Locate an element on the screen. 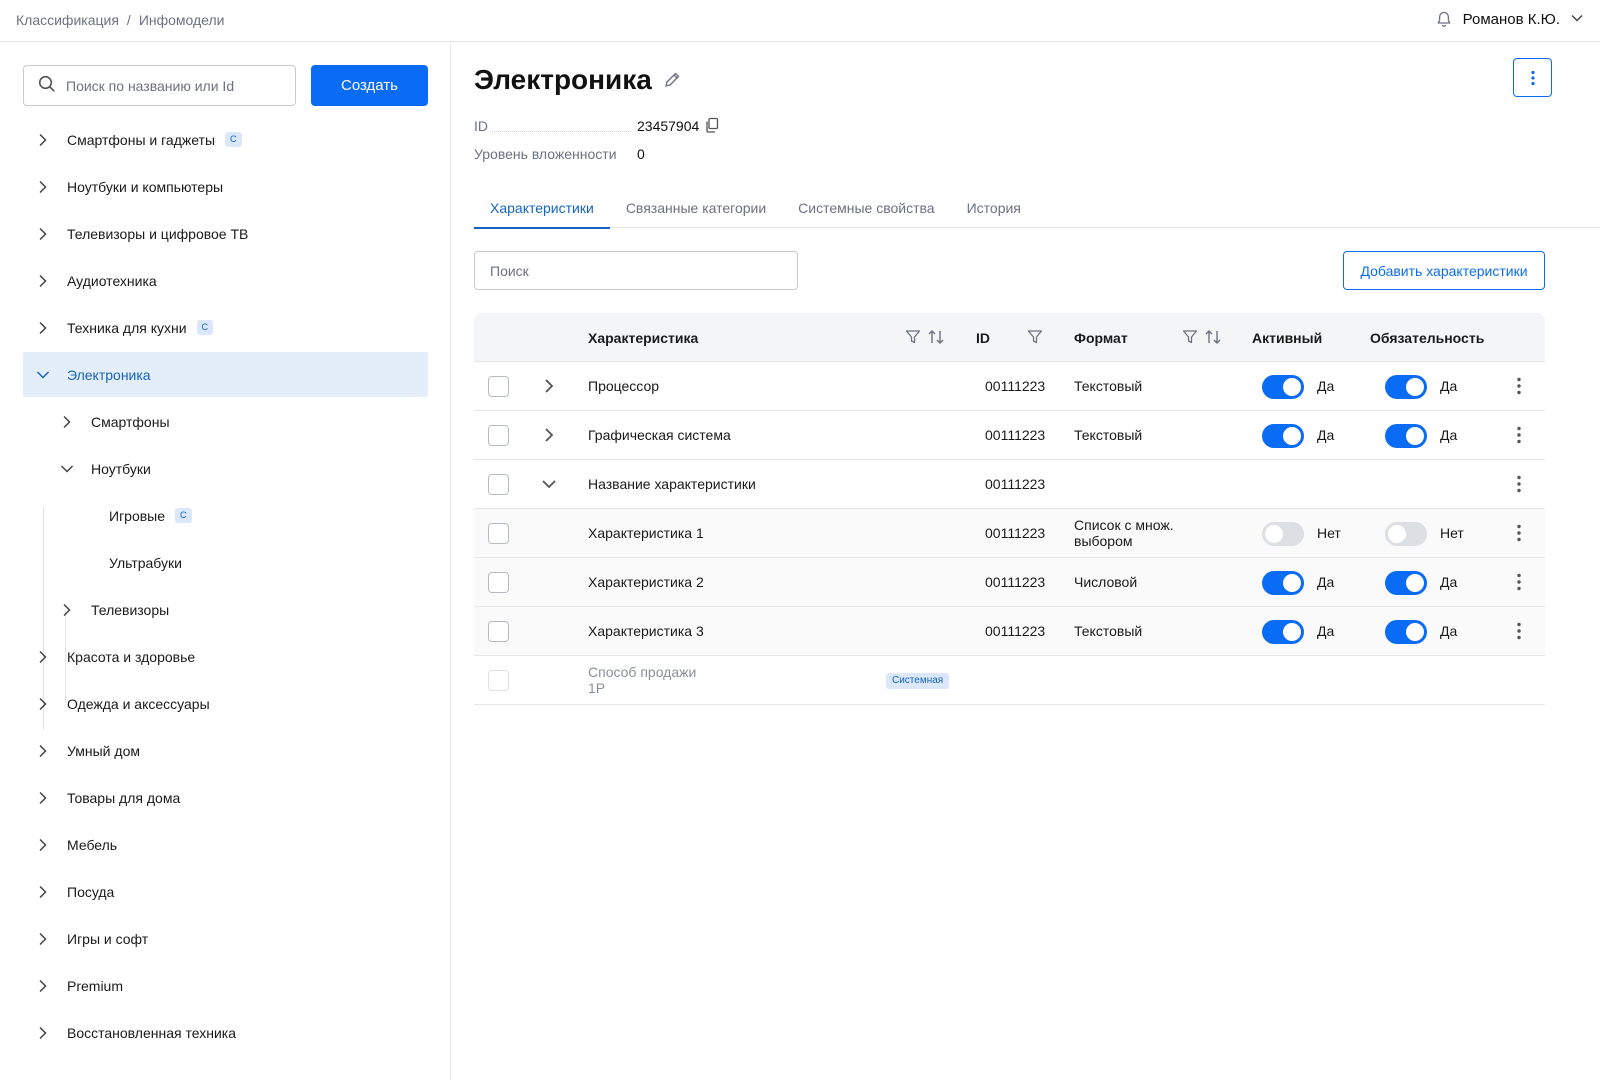  table-row: Процессор 00111223 Текстовый Да Да is located at coordinates (1009, 386).